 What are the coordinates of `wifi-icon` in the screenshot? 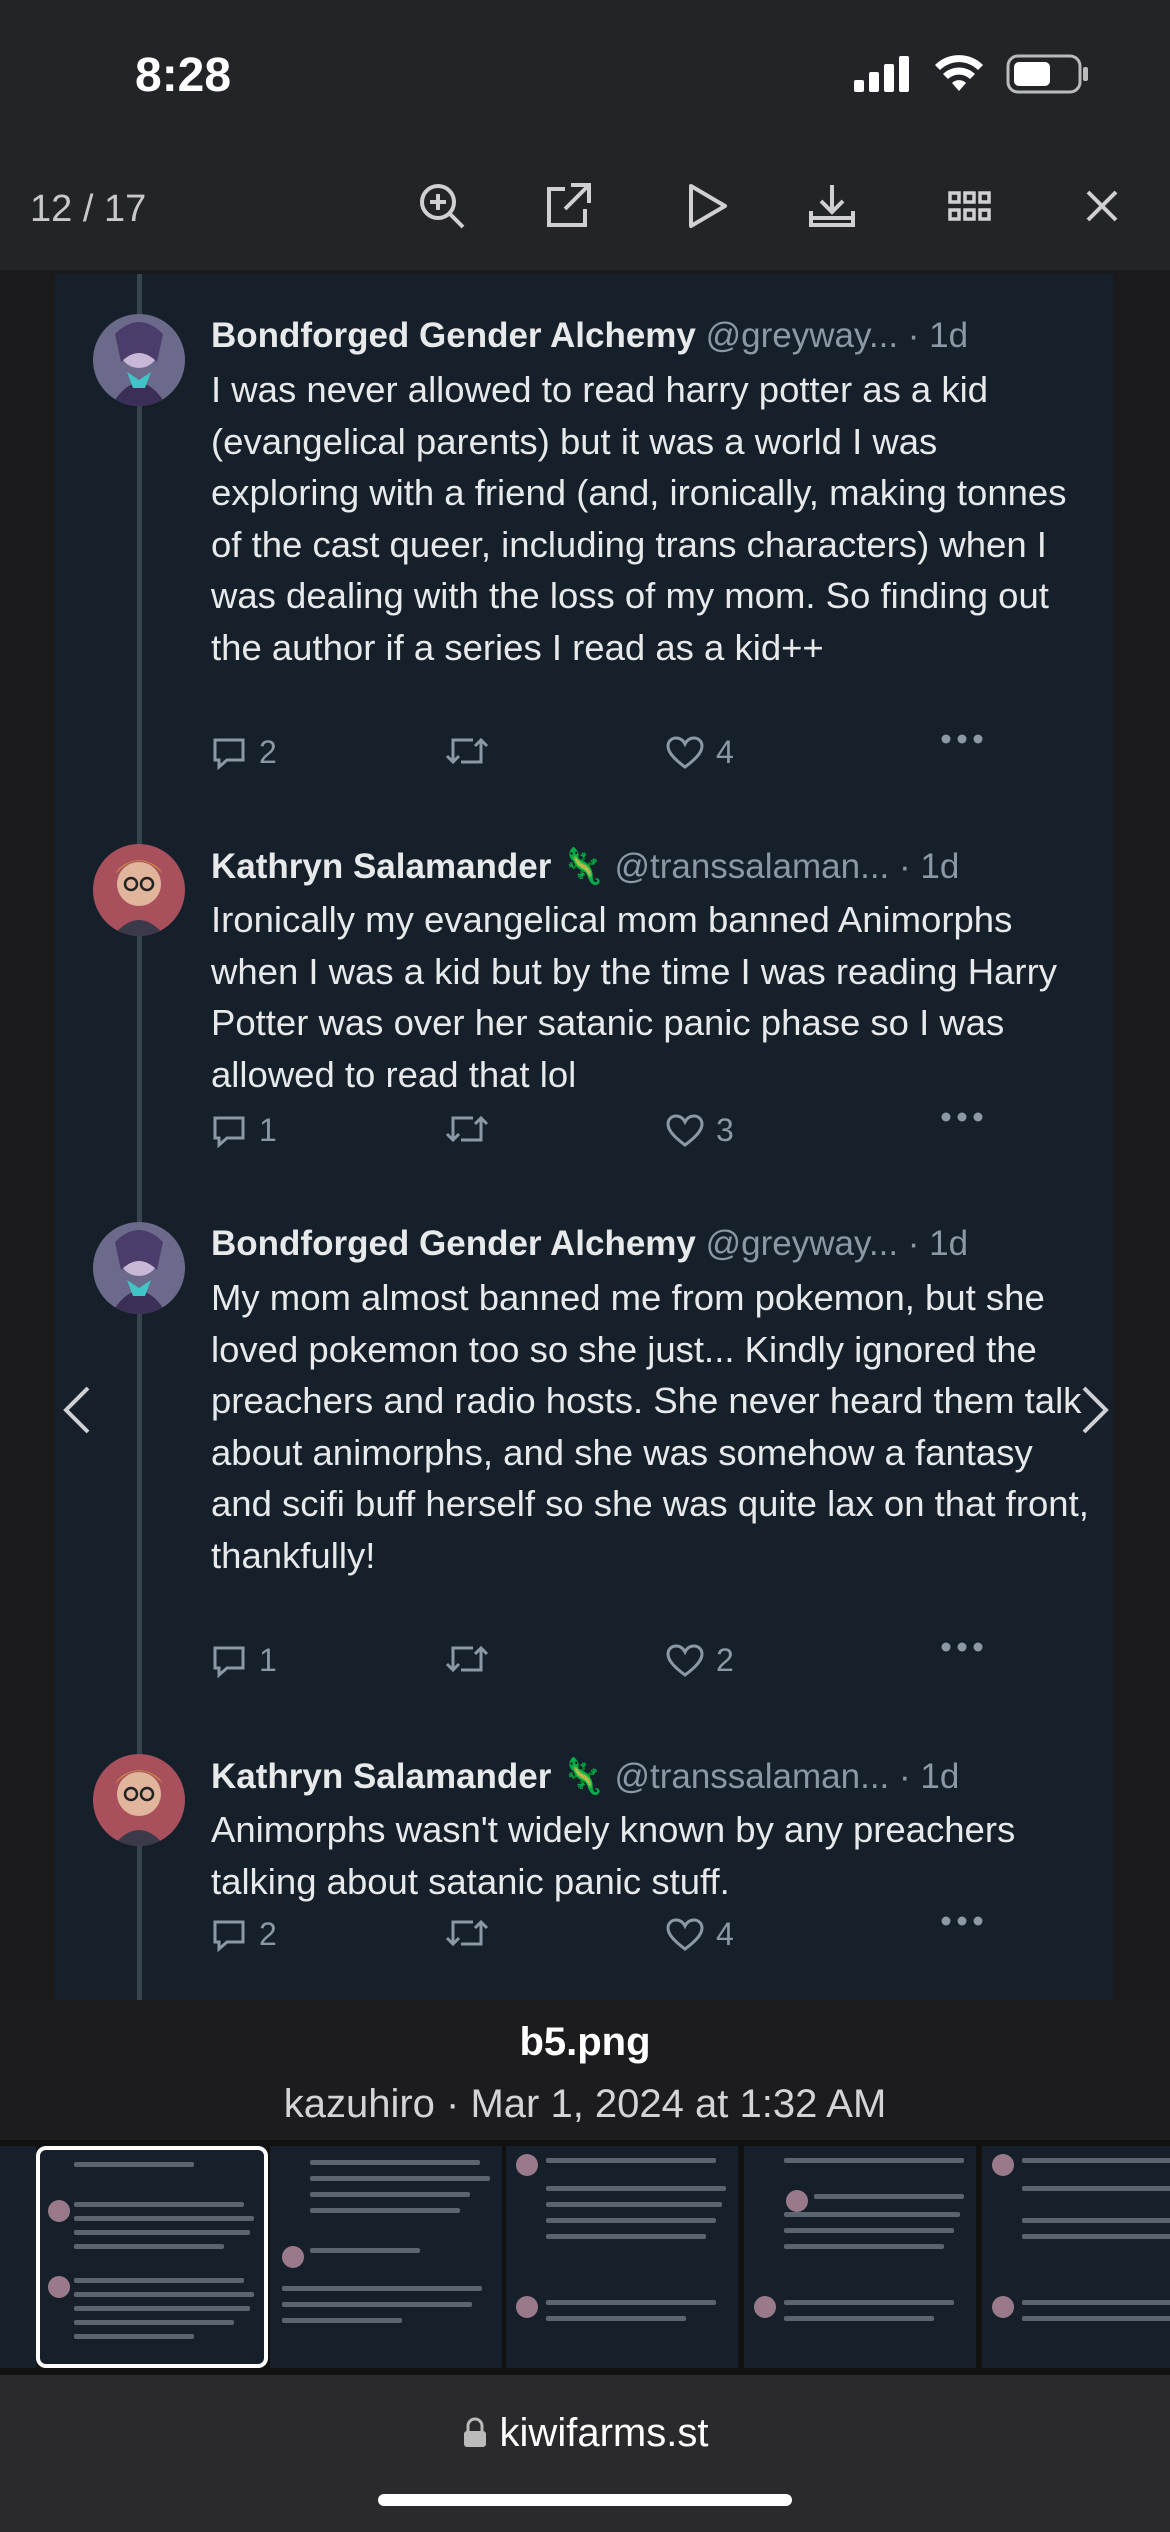 It's located at (959, 73).